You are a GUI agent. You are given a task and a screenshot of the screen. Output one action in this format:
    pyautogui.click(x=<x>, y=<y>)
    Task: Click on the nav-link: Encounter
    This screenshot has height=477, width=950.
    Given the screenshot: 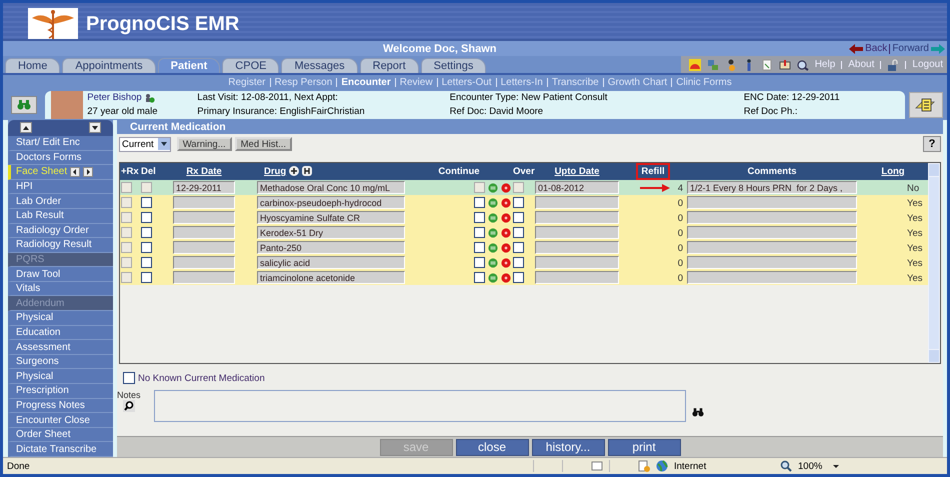 What is the action you would take?
    pyautogui.click(x=366, y=82)
    